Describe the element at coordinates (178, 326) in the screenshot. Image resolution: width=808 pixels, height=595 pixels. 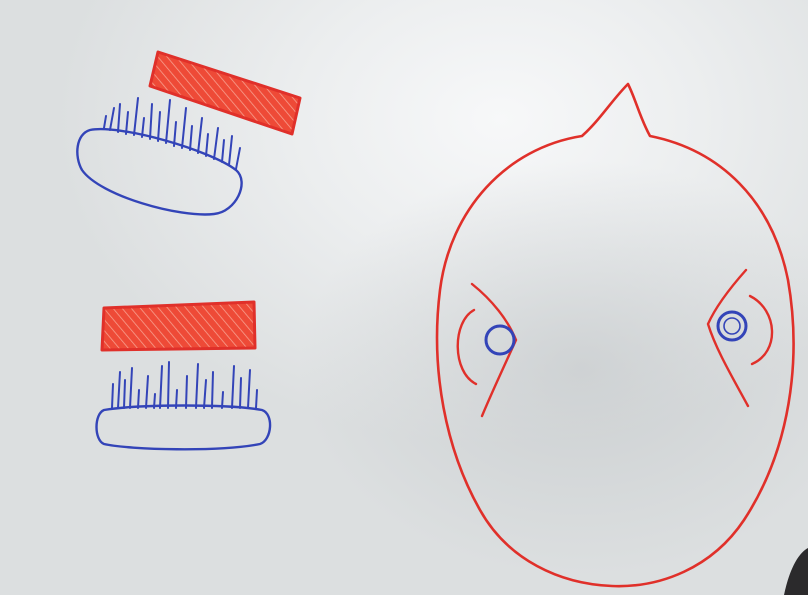
I see `straight-brush-red-block` at that location.